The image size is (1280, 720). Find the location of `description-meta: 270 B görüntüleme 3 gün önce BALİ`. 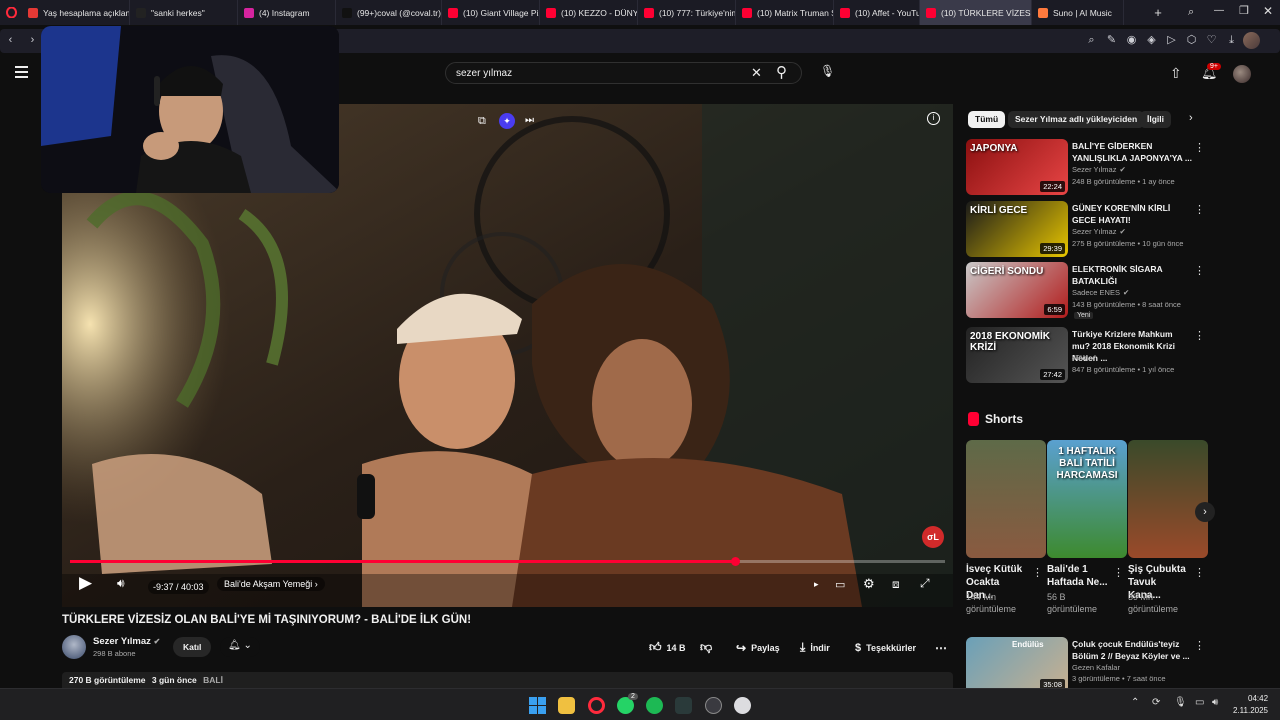

description-meta: 270 B görüntüleme 3 gün önce BALİ is located at coordinates (507, 680).